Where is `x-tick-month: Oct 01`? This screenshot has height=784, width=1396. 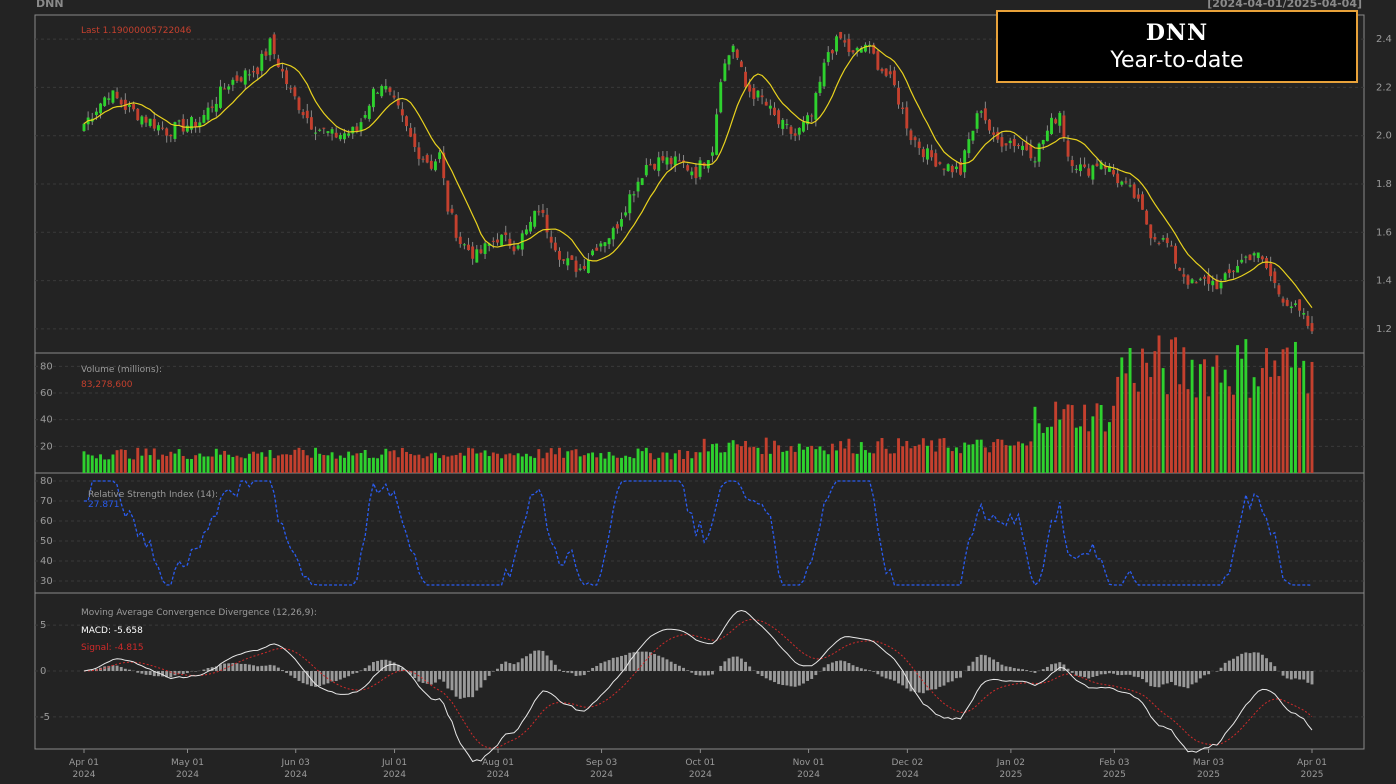 x-tick-month: Oct 01 is located at coordinates (700, 763).